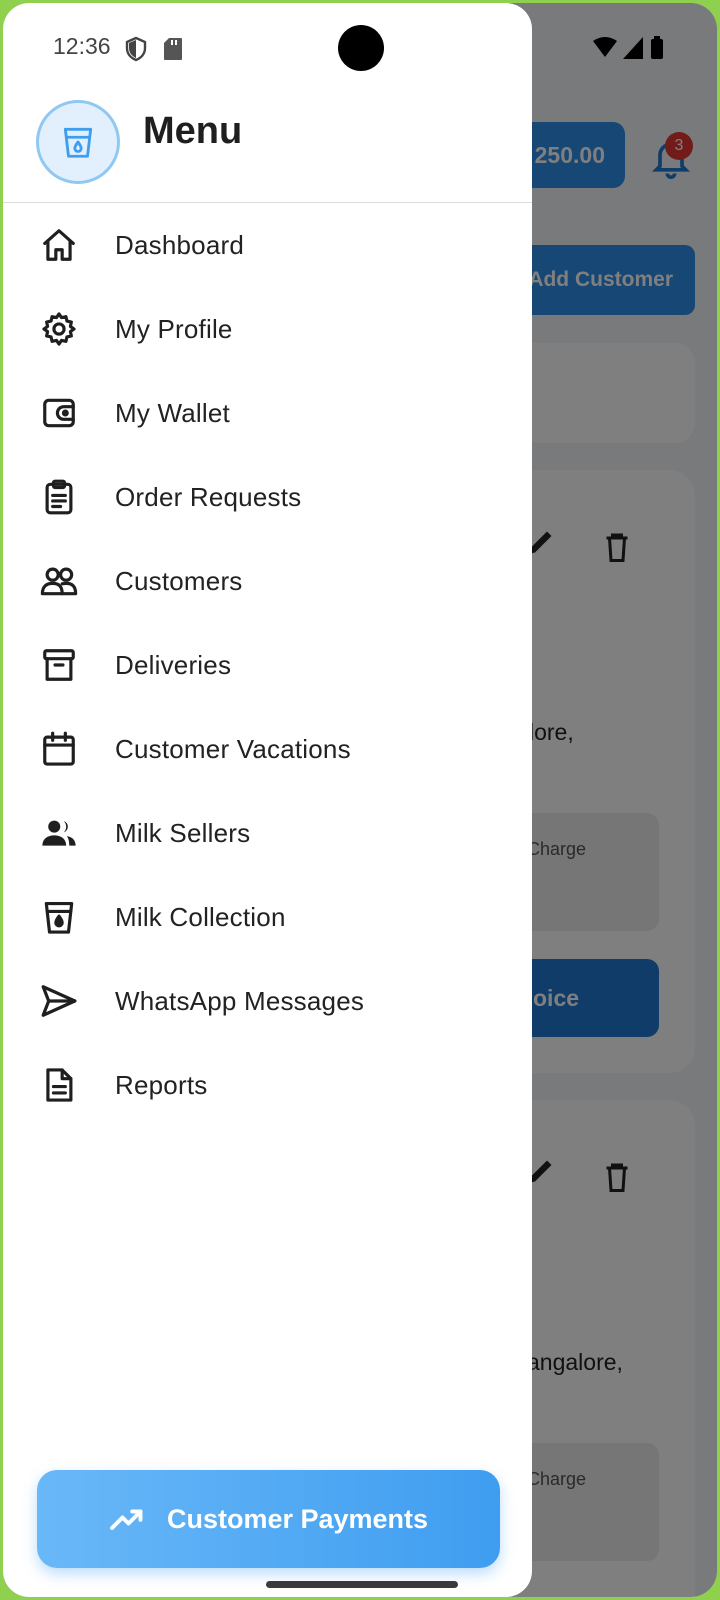  Describe the element at coordinates (59, 833) in the screenshot. I see `people-icon` at that location.